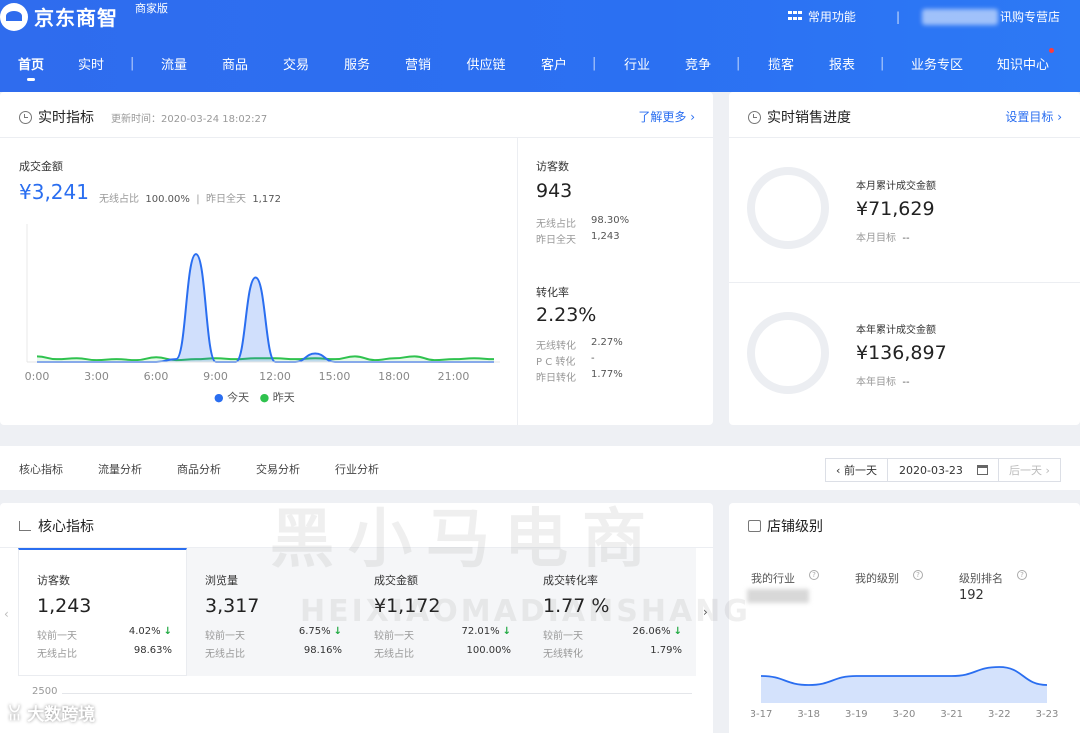 This screenshot has width=1080, height=733. I want to click on carousel-next-icon: ›, so click(705, 612).